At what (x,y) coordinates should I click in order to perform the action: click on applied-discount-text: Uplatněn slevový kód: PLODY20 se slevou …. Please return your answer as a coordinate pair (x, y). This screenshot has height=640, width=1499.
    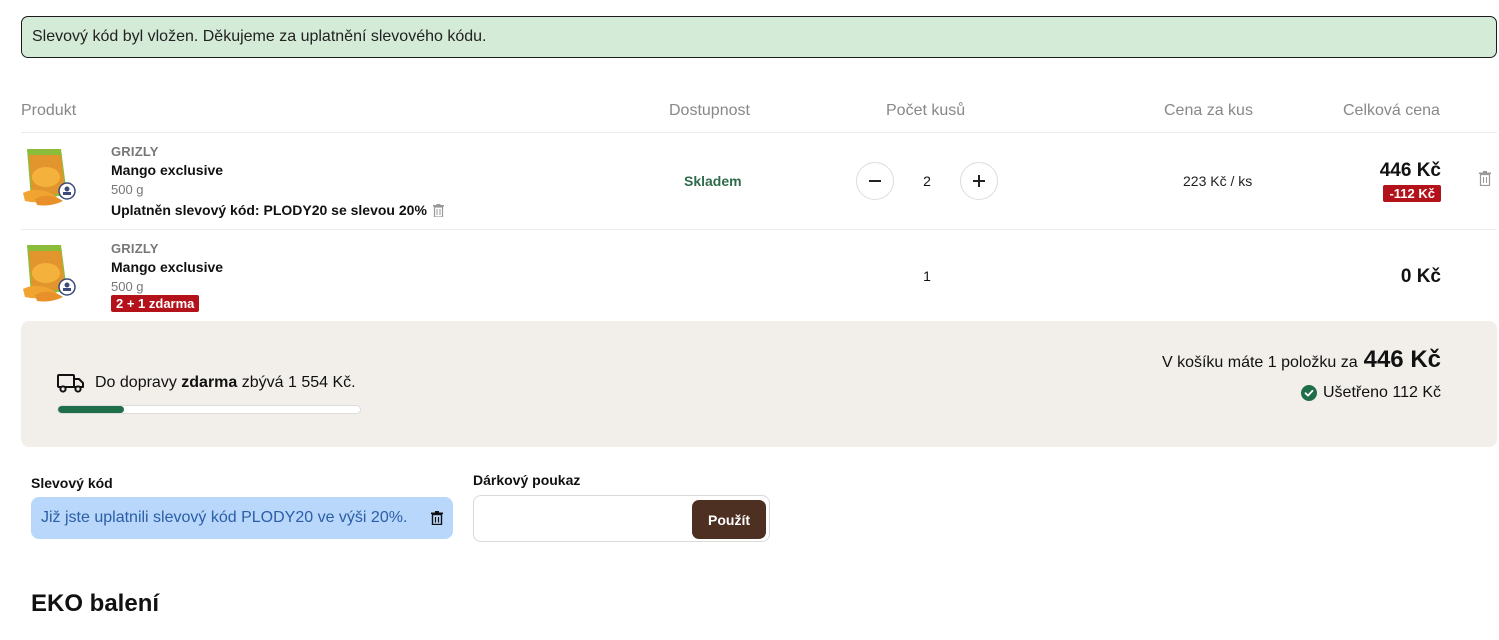
    Looking at the image, I should click on (269, 210).